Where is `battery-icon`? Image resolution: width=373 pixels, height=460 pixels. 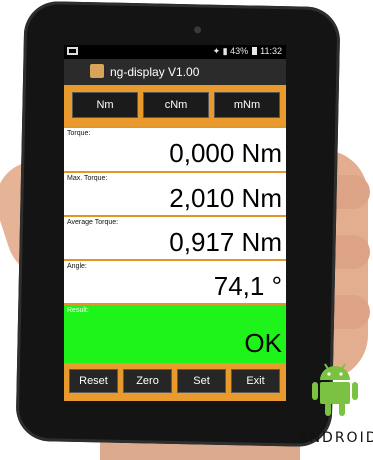
battery-icon is located at coordinates (254, 51).